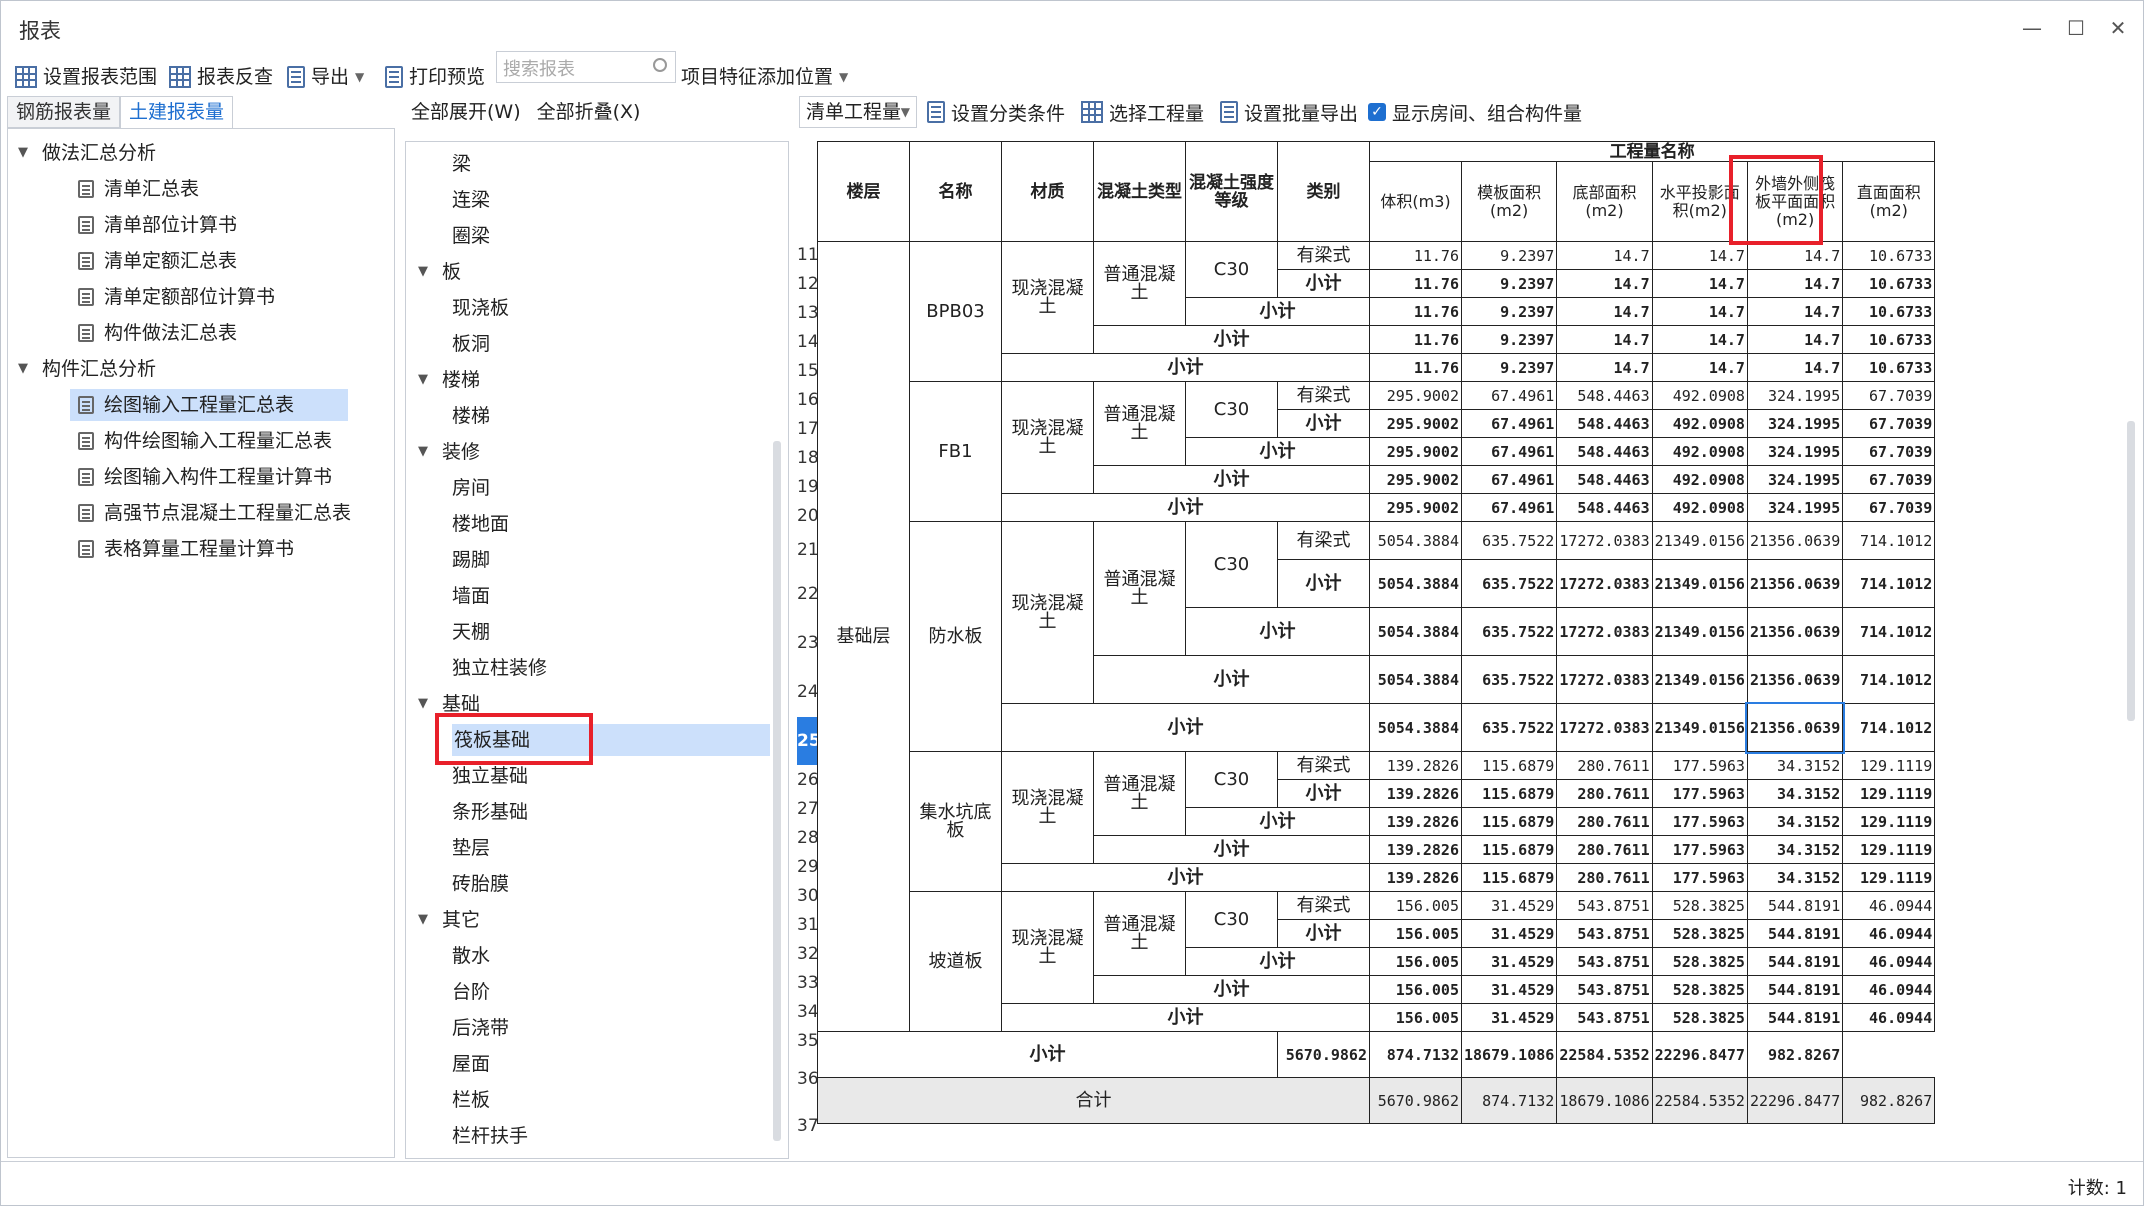  Describe the element at coordinates (471, 848) in the screenshot. I see `tree-item: 垫层` at that location.